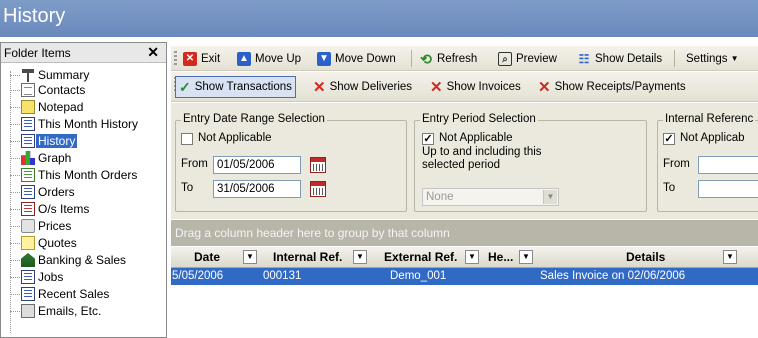 The image size is (758, 338). I want to click on folder-item-label: Quotes, so click(57, 243).